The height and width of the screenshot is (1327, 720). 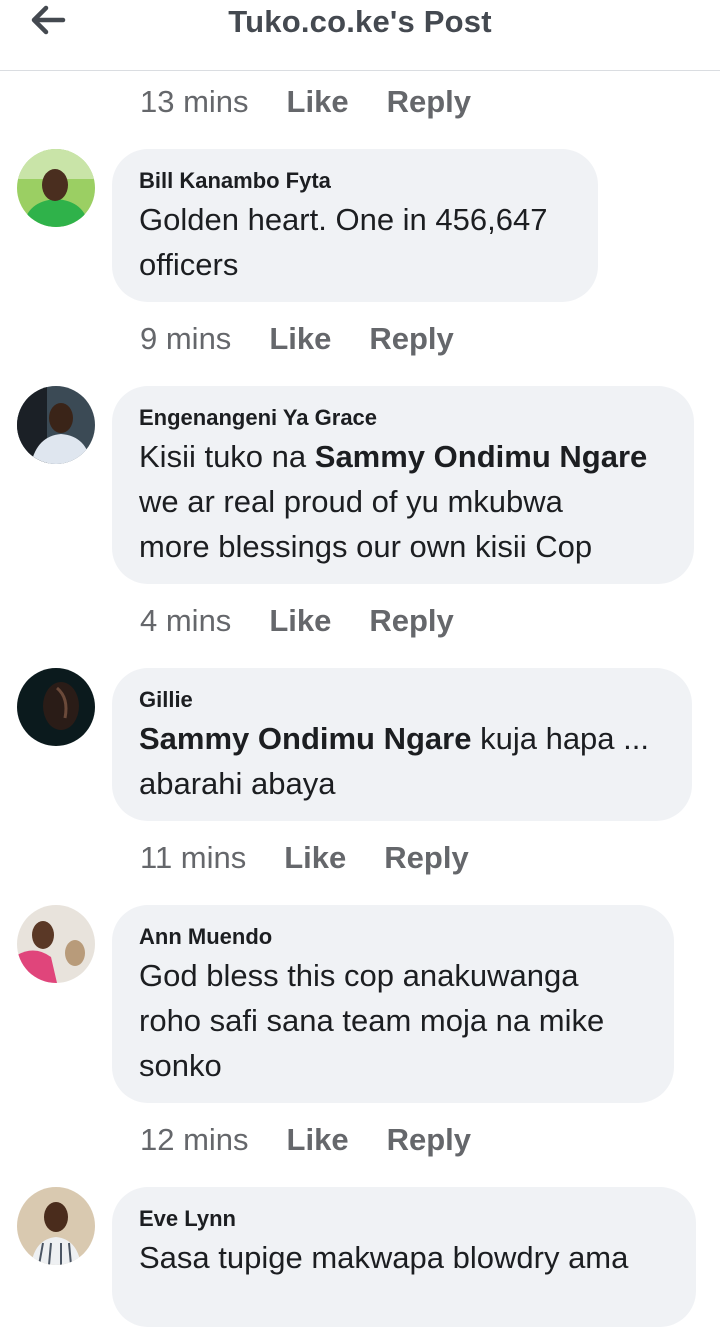 I want to click on comment-actions: 12 mins Like Reply, so click(x=324, y=1140).